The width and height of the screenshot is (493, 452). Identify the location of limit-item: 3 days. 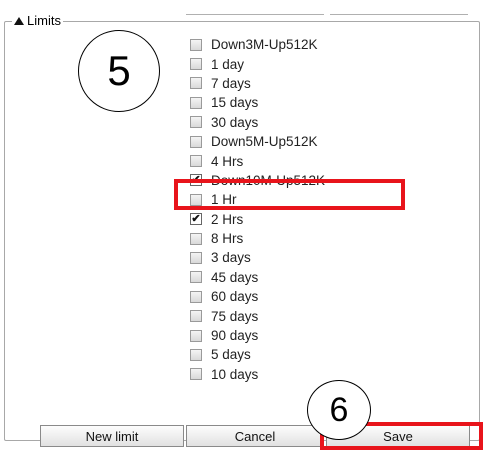
(257, 257).